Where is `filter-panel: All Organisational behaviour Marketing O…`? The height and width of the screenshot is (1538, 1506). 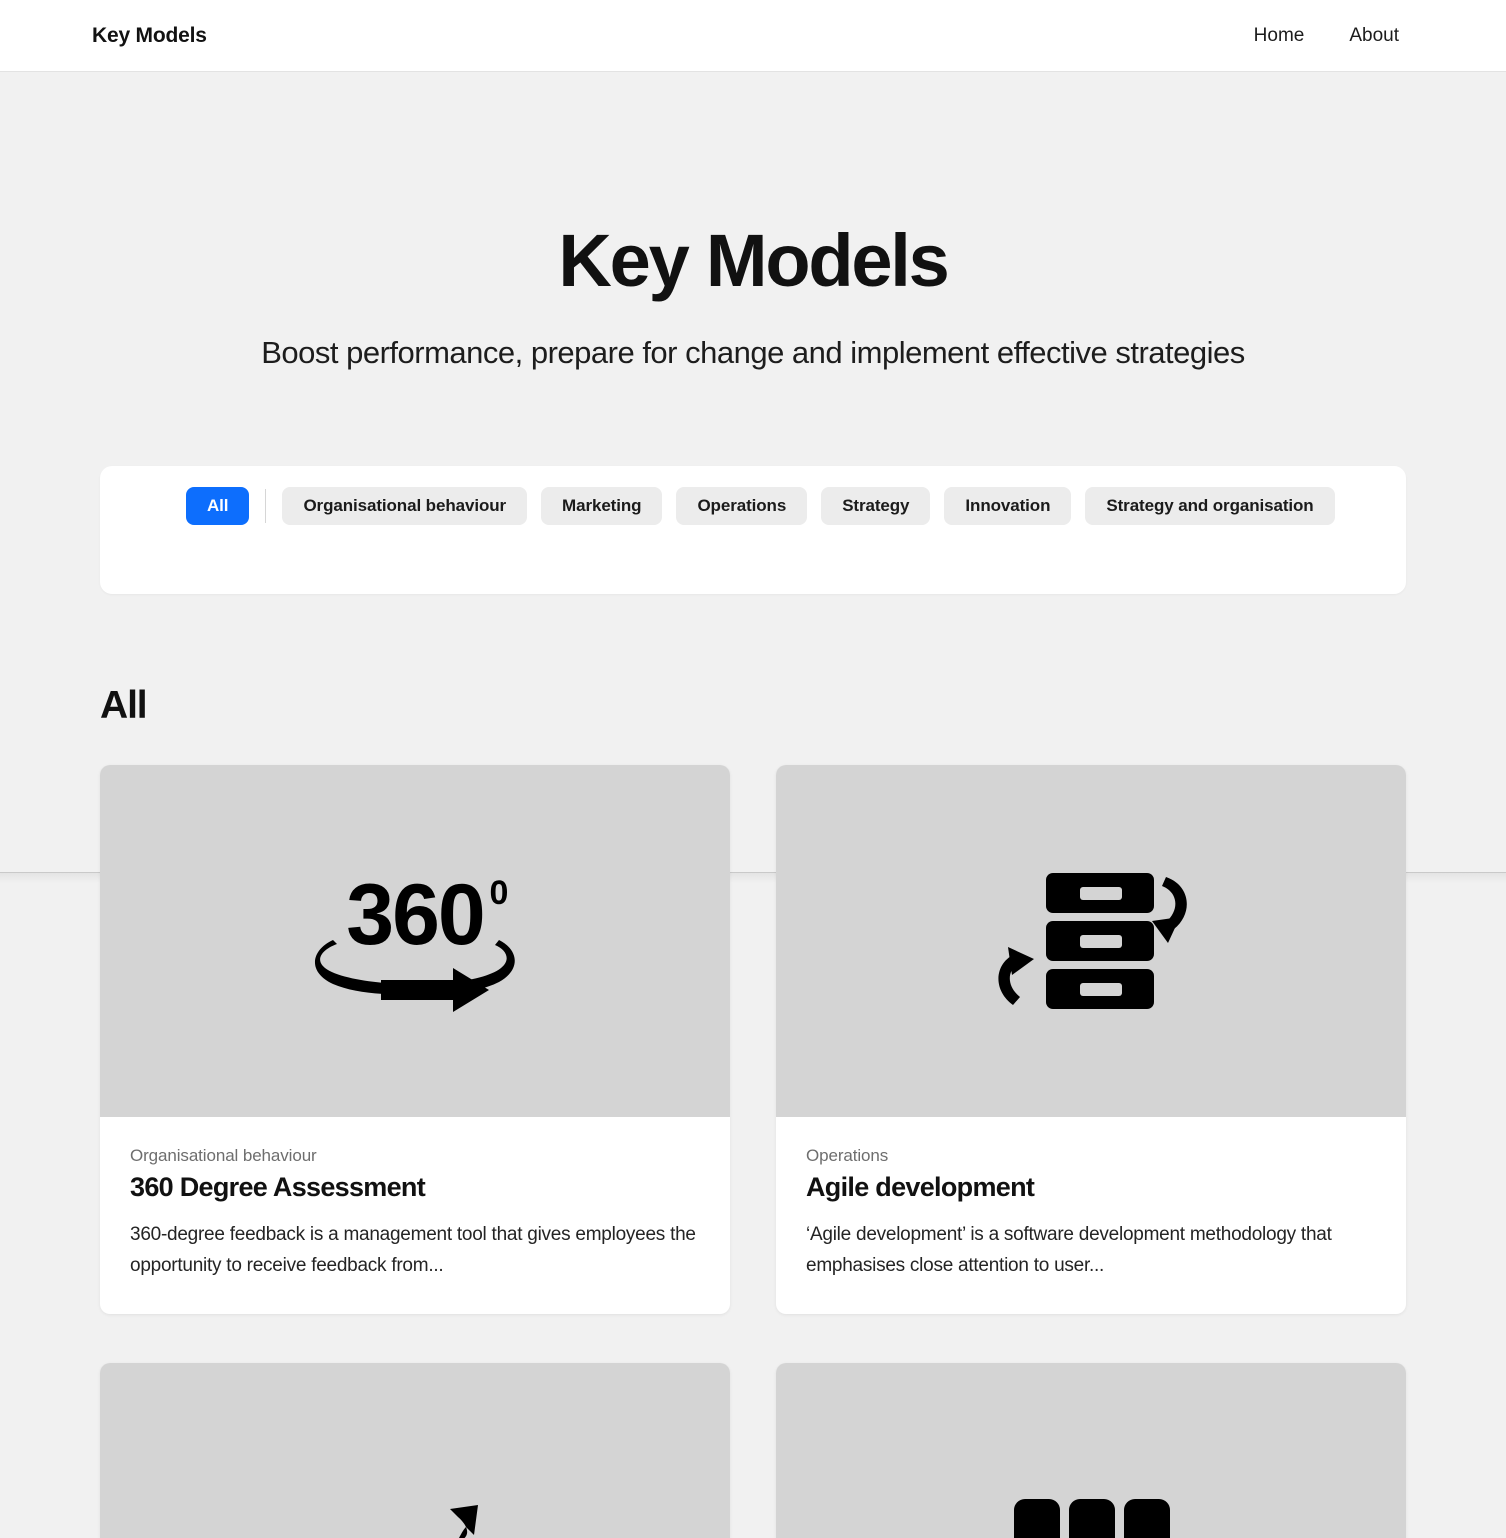
filter-panel: All Organisational behaviour Marketing O… is located at coordinates (753, 529).